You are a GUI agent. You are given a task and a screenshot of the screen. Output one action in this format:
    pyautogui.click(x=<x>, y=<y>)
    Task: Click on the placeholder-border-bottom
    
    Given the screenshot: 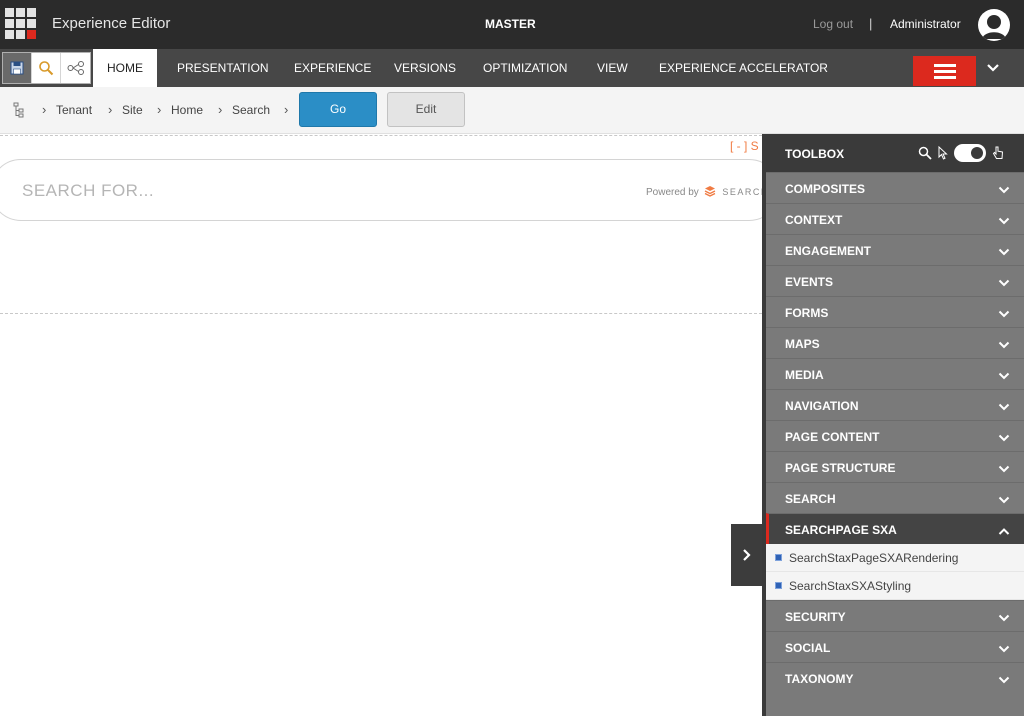 What is the action you would take?
    pyautogui.click(x=381, y=313)
    